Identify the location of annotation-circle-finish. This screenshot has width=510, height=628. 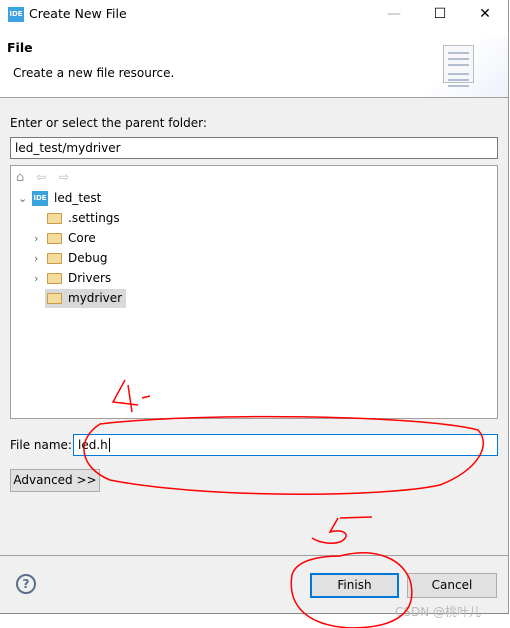
(351, 590).